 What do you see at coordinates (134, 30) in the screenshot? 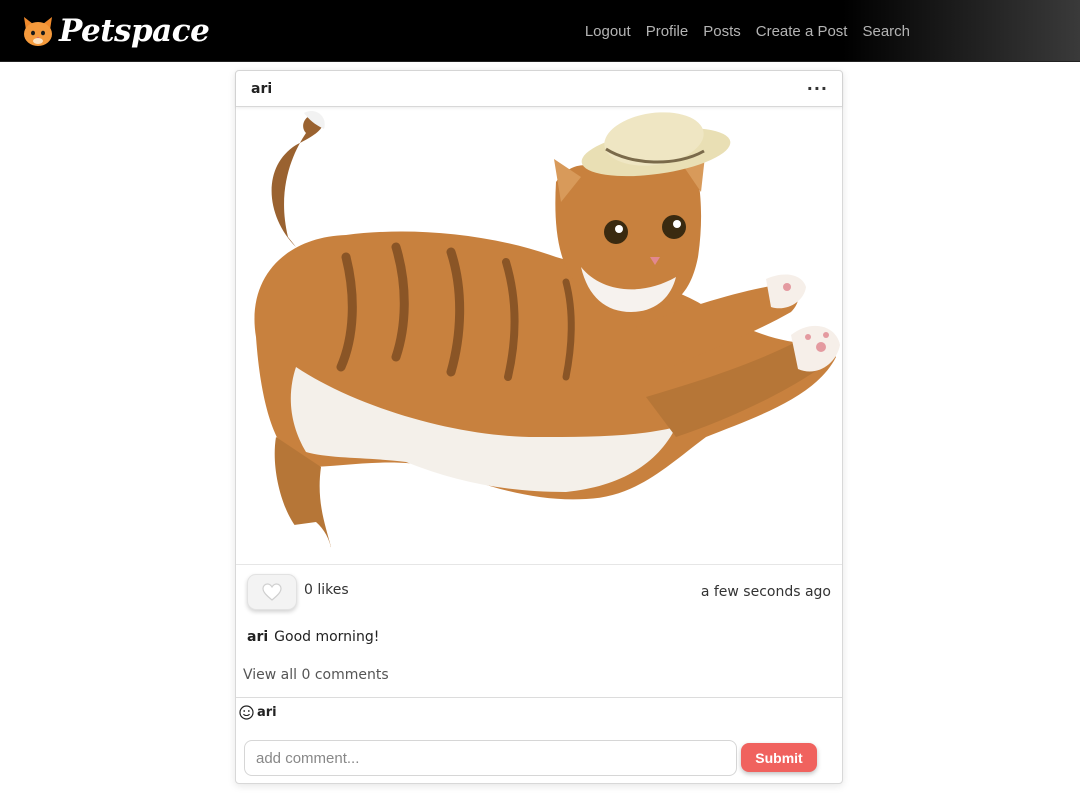
I see `brand-name: Petspace` at bounding box center [134, 30].